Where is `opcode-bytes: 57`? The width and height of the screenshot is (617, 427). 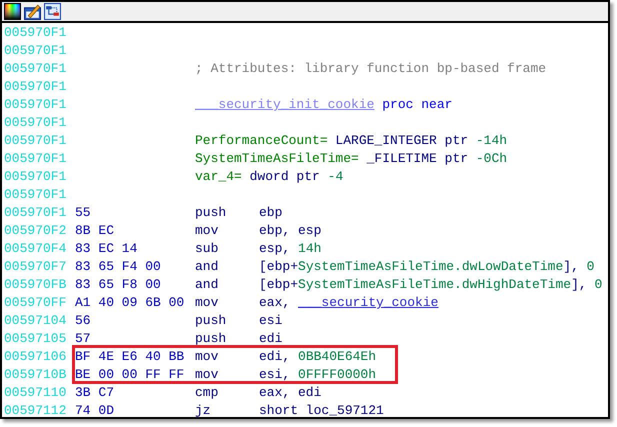 opcode-bytes: 57 is located at coordinates (83, 339).